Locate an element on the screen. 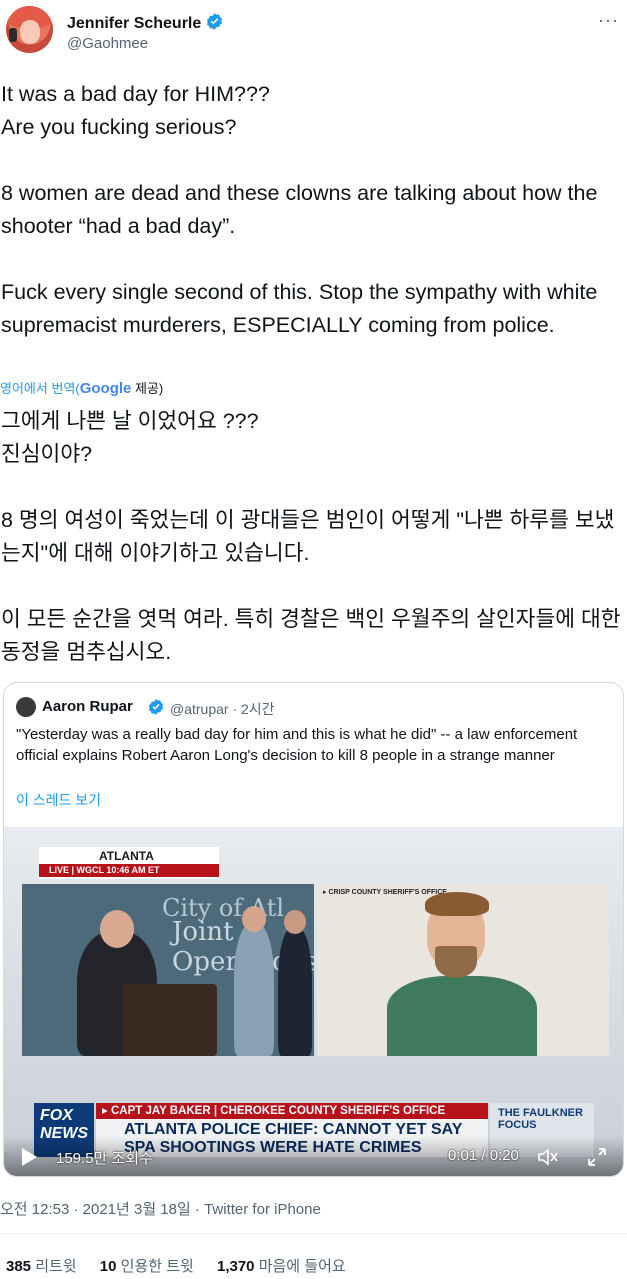  speaker-head is located at coordinates (117, 929).